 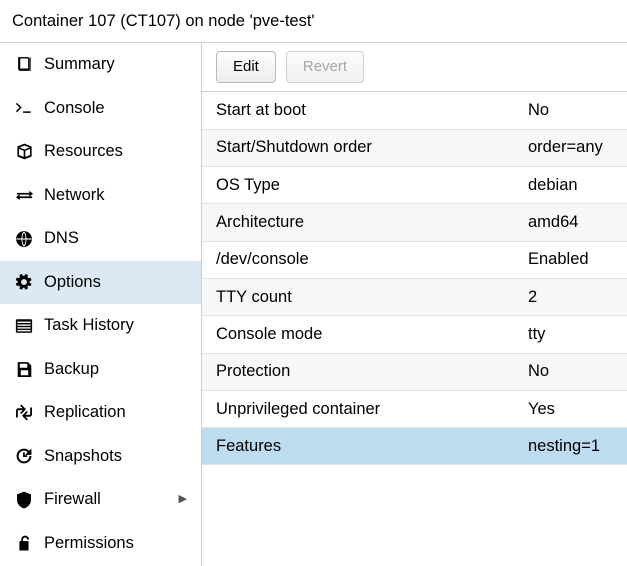 What do you see at coordinates (100, 239) in the screenshot?
I see `sidebar-item-dns: DNS` at bounding box center [100, 239].